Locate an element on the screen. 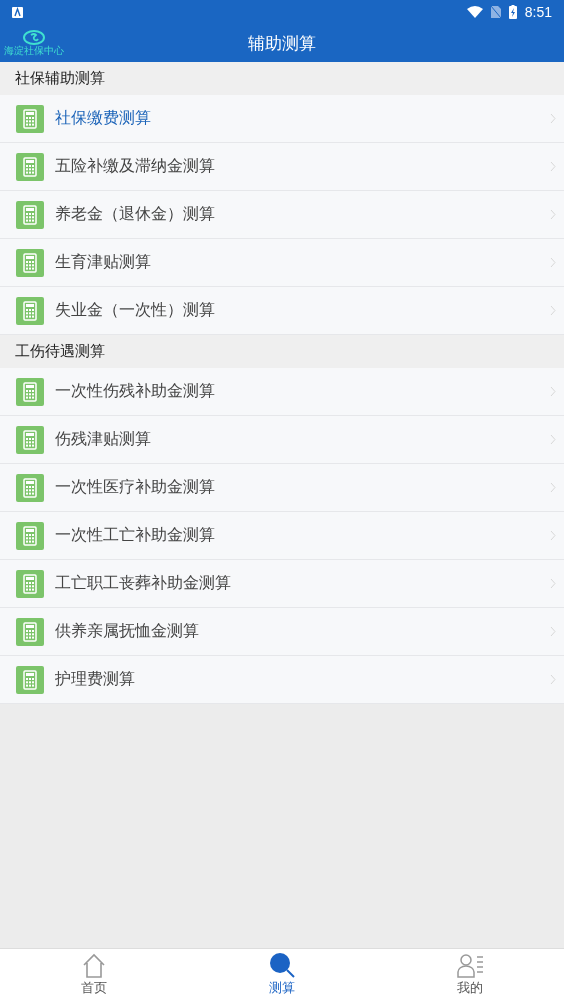  nav-tab: 首页 is located at coordinates (94, 975).